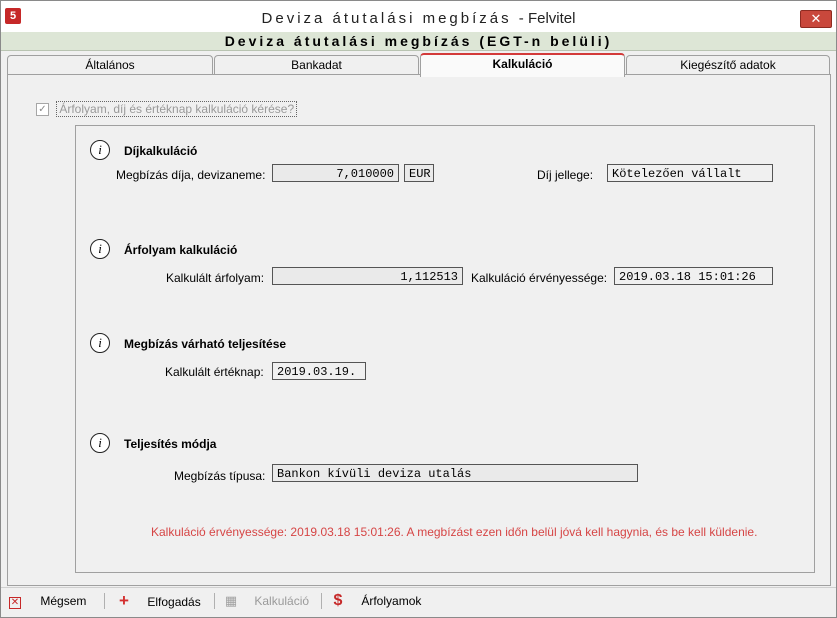 The image size is (837, 618). What do you see at coordinates (42, 110) in the screenshot?
I see `calc-request-checkbox: ✓` at bounding box center [42, 110].